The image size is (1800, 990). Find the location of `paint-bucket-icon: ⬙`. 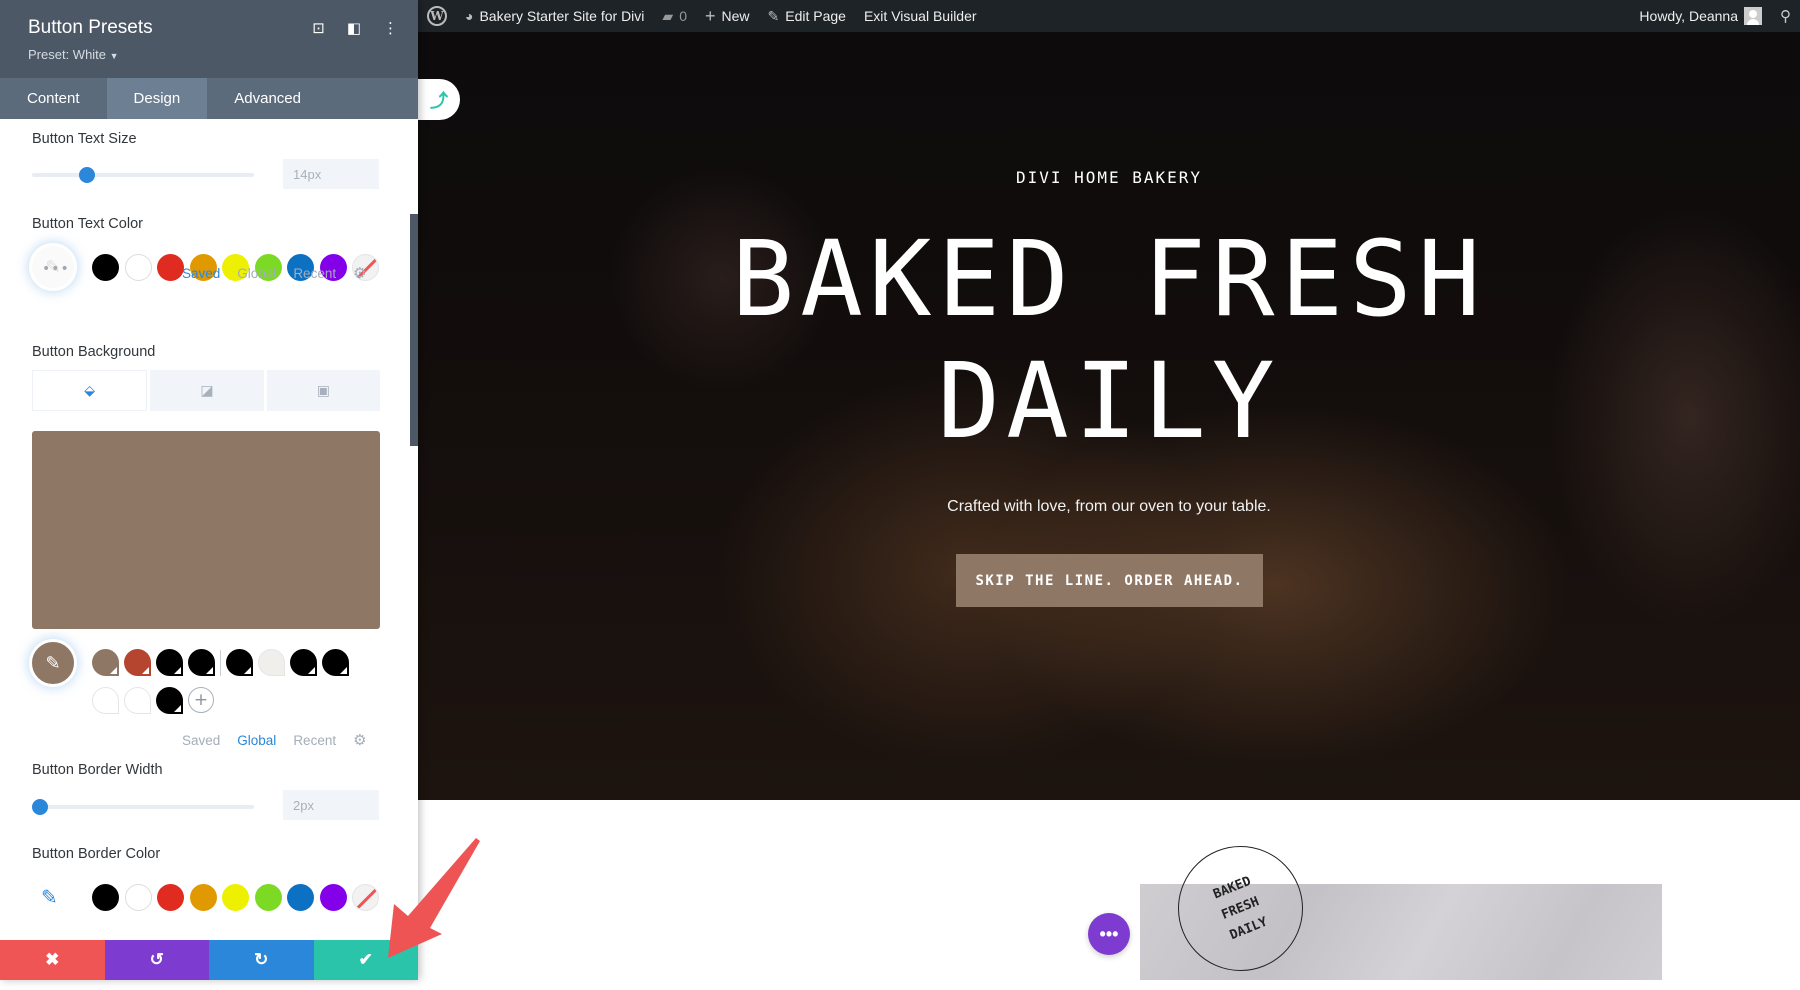

paint-bucket-icon: ⬙ is located at coordinates (90, 390).